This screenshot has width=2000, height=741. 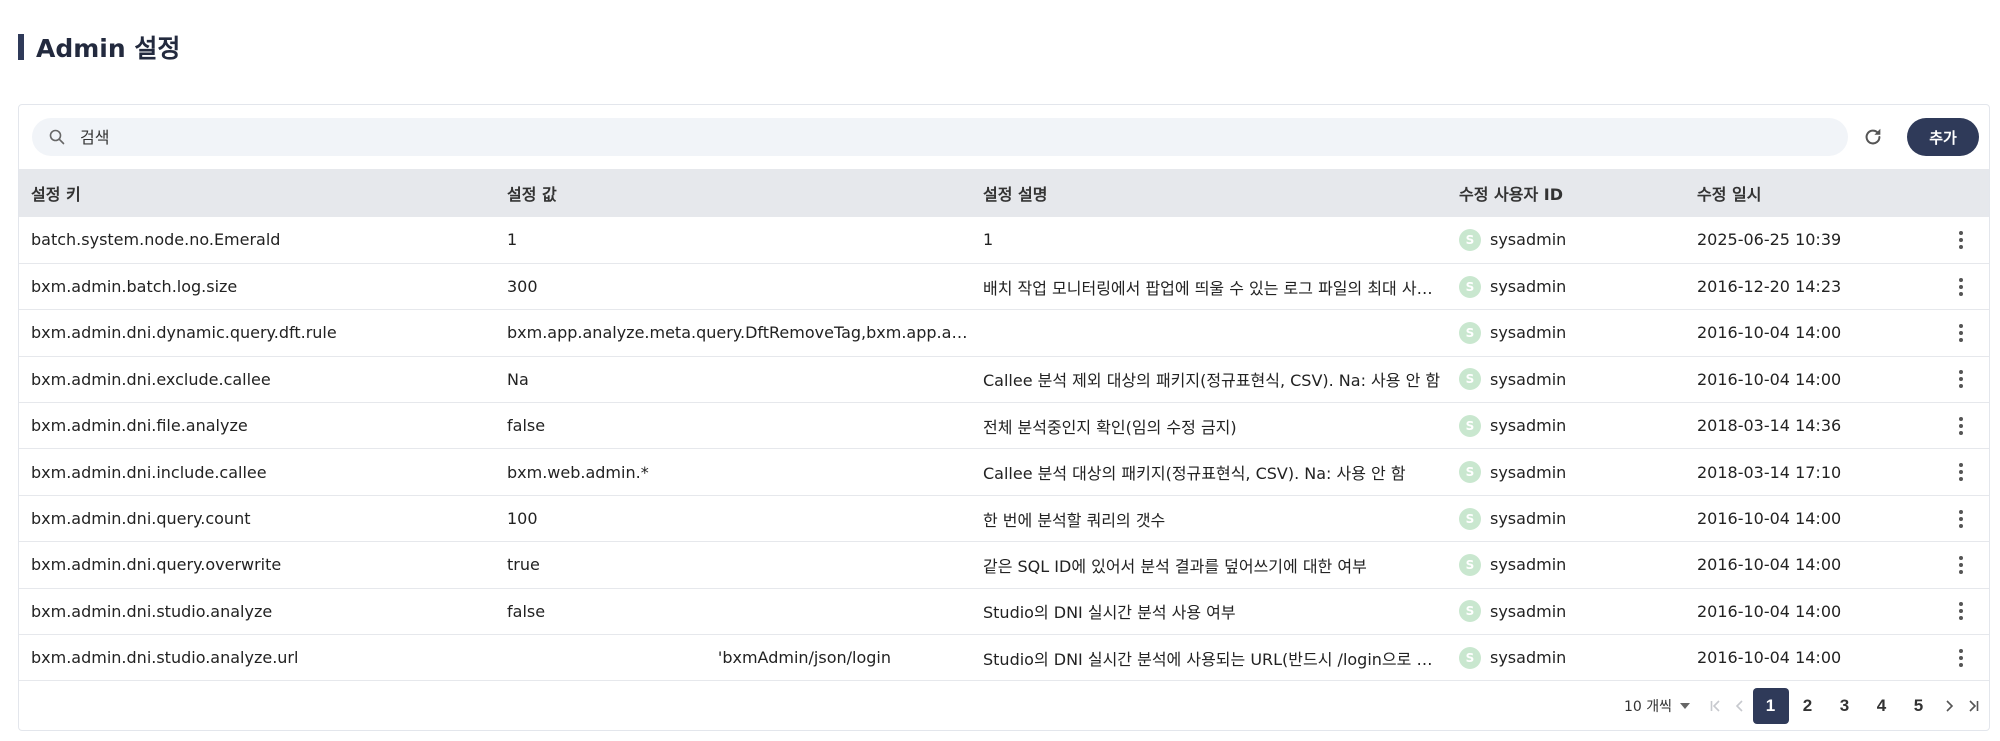 What do you see at coordinates (1769, 240) in the screenshot?
I see `modified-date: 2025-06-25 10:39` at bounding box center [1769, 240].